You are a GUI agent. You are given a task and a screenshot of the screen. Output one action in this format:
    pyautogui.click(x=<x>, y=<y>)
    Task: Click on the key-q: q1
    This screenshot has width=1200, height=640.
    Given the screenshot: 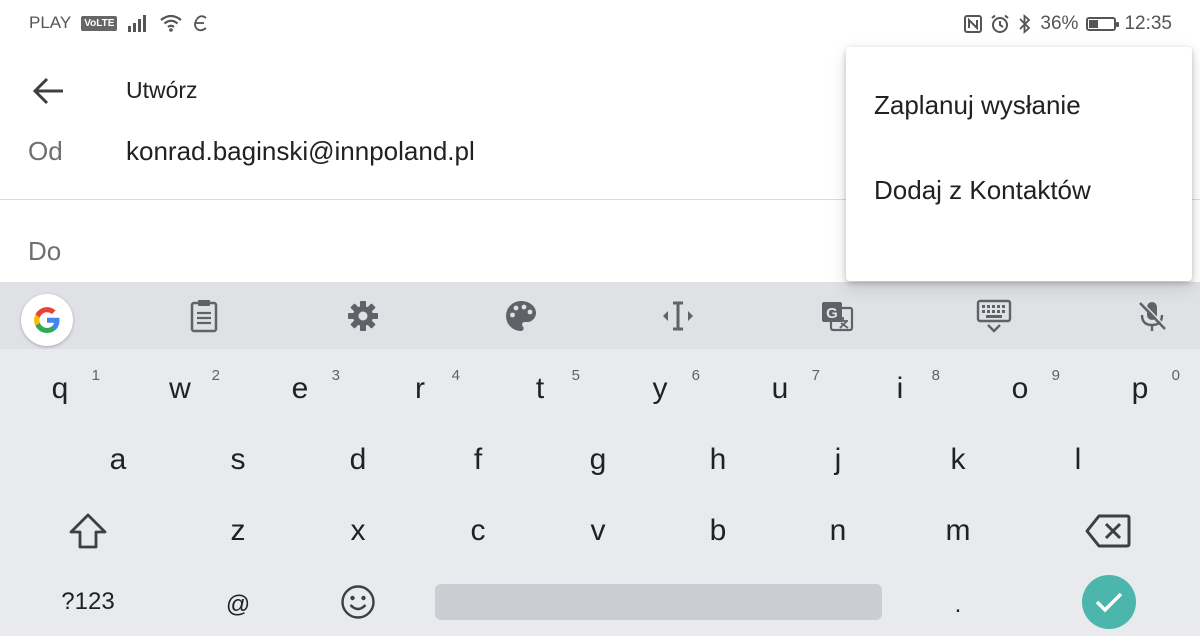 What is the action you would take?
    pyautogui.click(x=60, y=389)
    